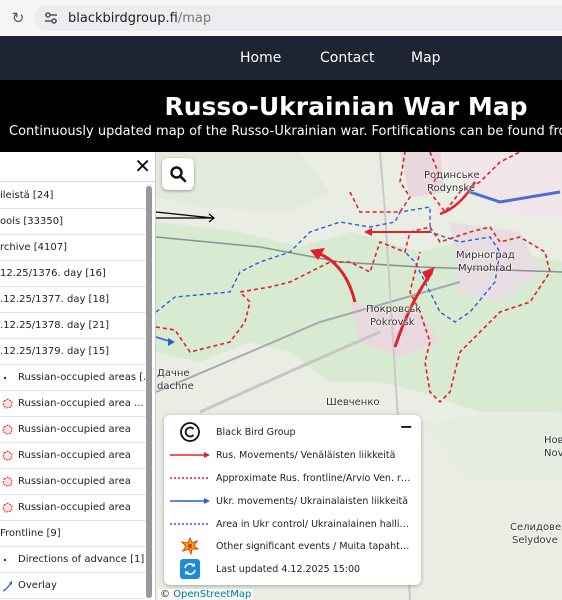 This screenshot has width=562, height=600. I want to click on map-label-rodynske: Rodynske, so click(451, 188).